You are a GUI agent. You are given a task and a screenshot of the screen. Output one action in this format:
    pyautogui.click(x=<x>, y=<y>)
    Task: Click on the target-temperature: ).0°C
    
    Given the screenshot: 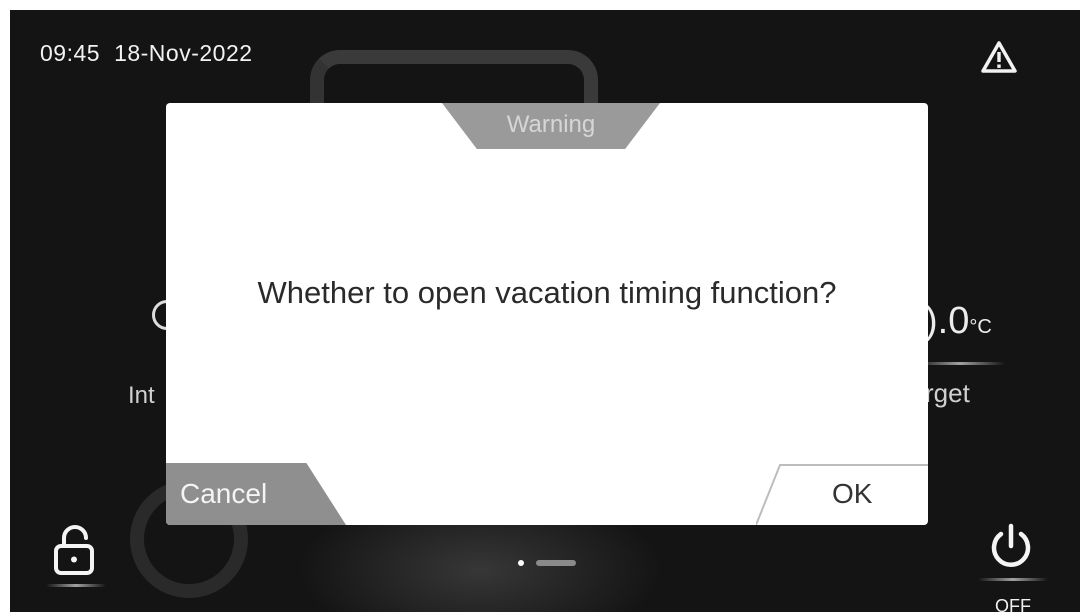 What is the action you would take?
    pyautogui.click(x=958, y=321)
    